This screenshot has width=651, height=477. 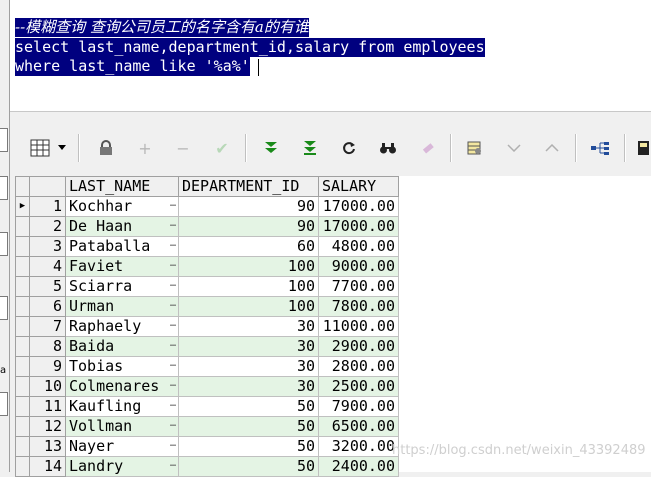 I want to click on delete-record-icon: −, so click(x=183, y=148).